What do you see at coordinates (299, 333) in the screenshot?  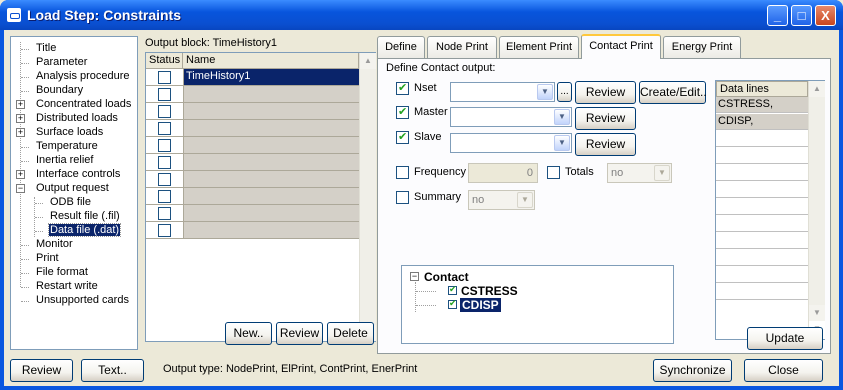 I see `review-block-button: Review` at bounding box center [299, 333].